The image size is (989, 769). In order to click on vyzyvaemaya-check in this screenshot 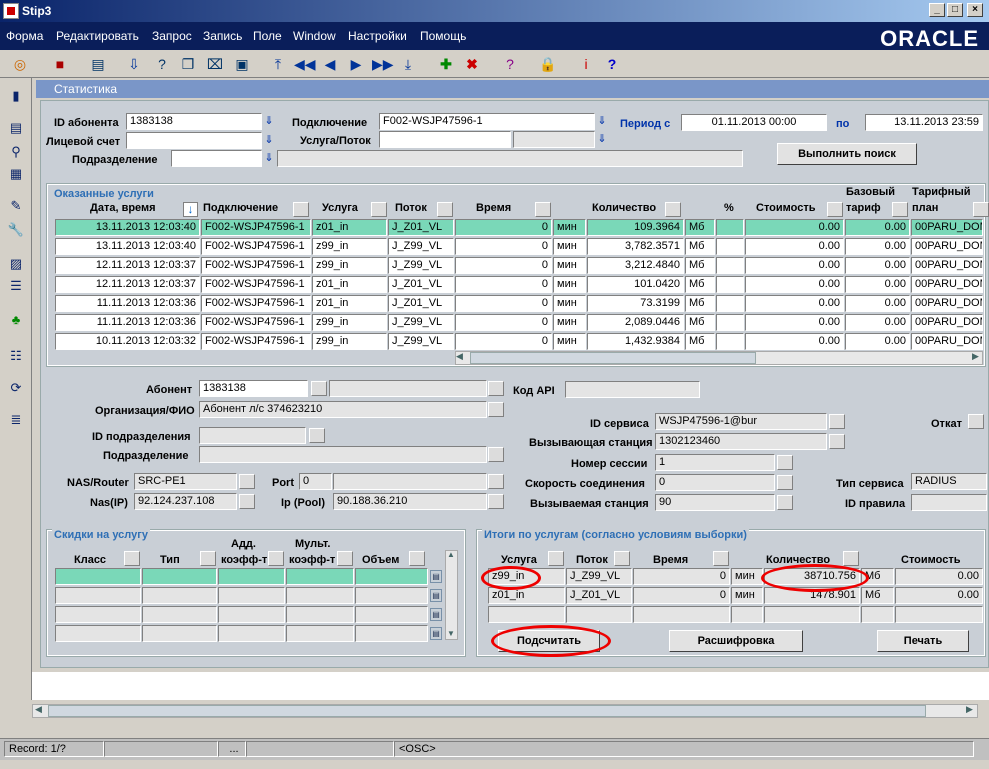, I will do `click(785, 502)`.